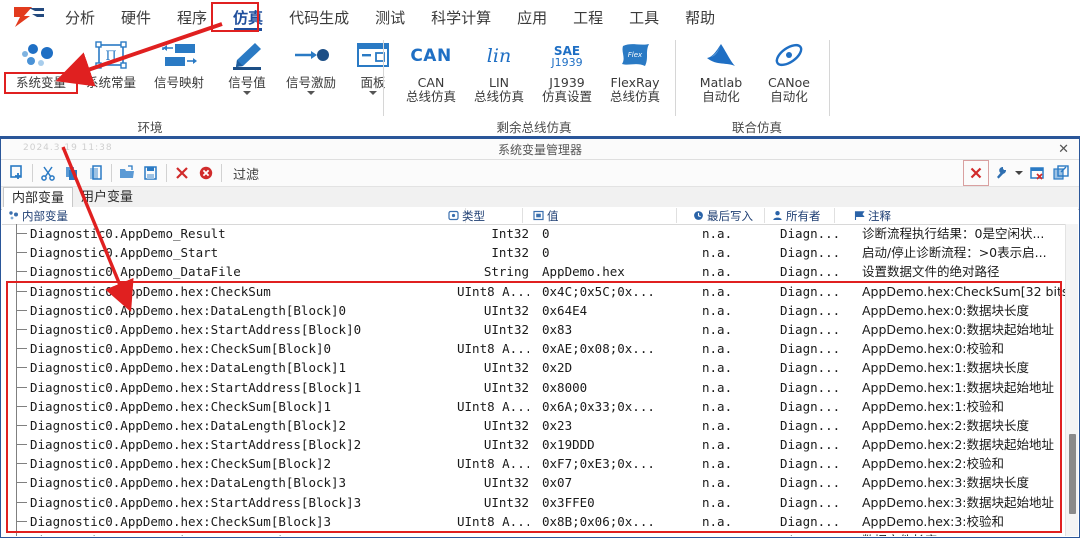 This screenshot has height=538, width=1080. What do you see at coordinates (721, 70) in the screenshot?
I see `ribbon-button-matlab: Matlab 自动化` at bounding box center [721, 70].